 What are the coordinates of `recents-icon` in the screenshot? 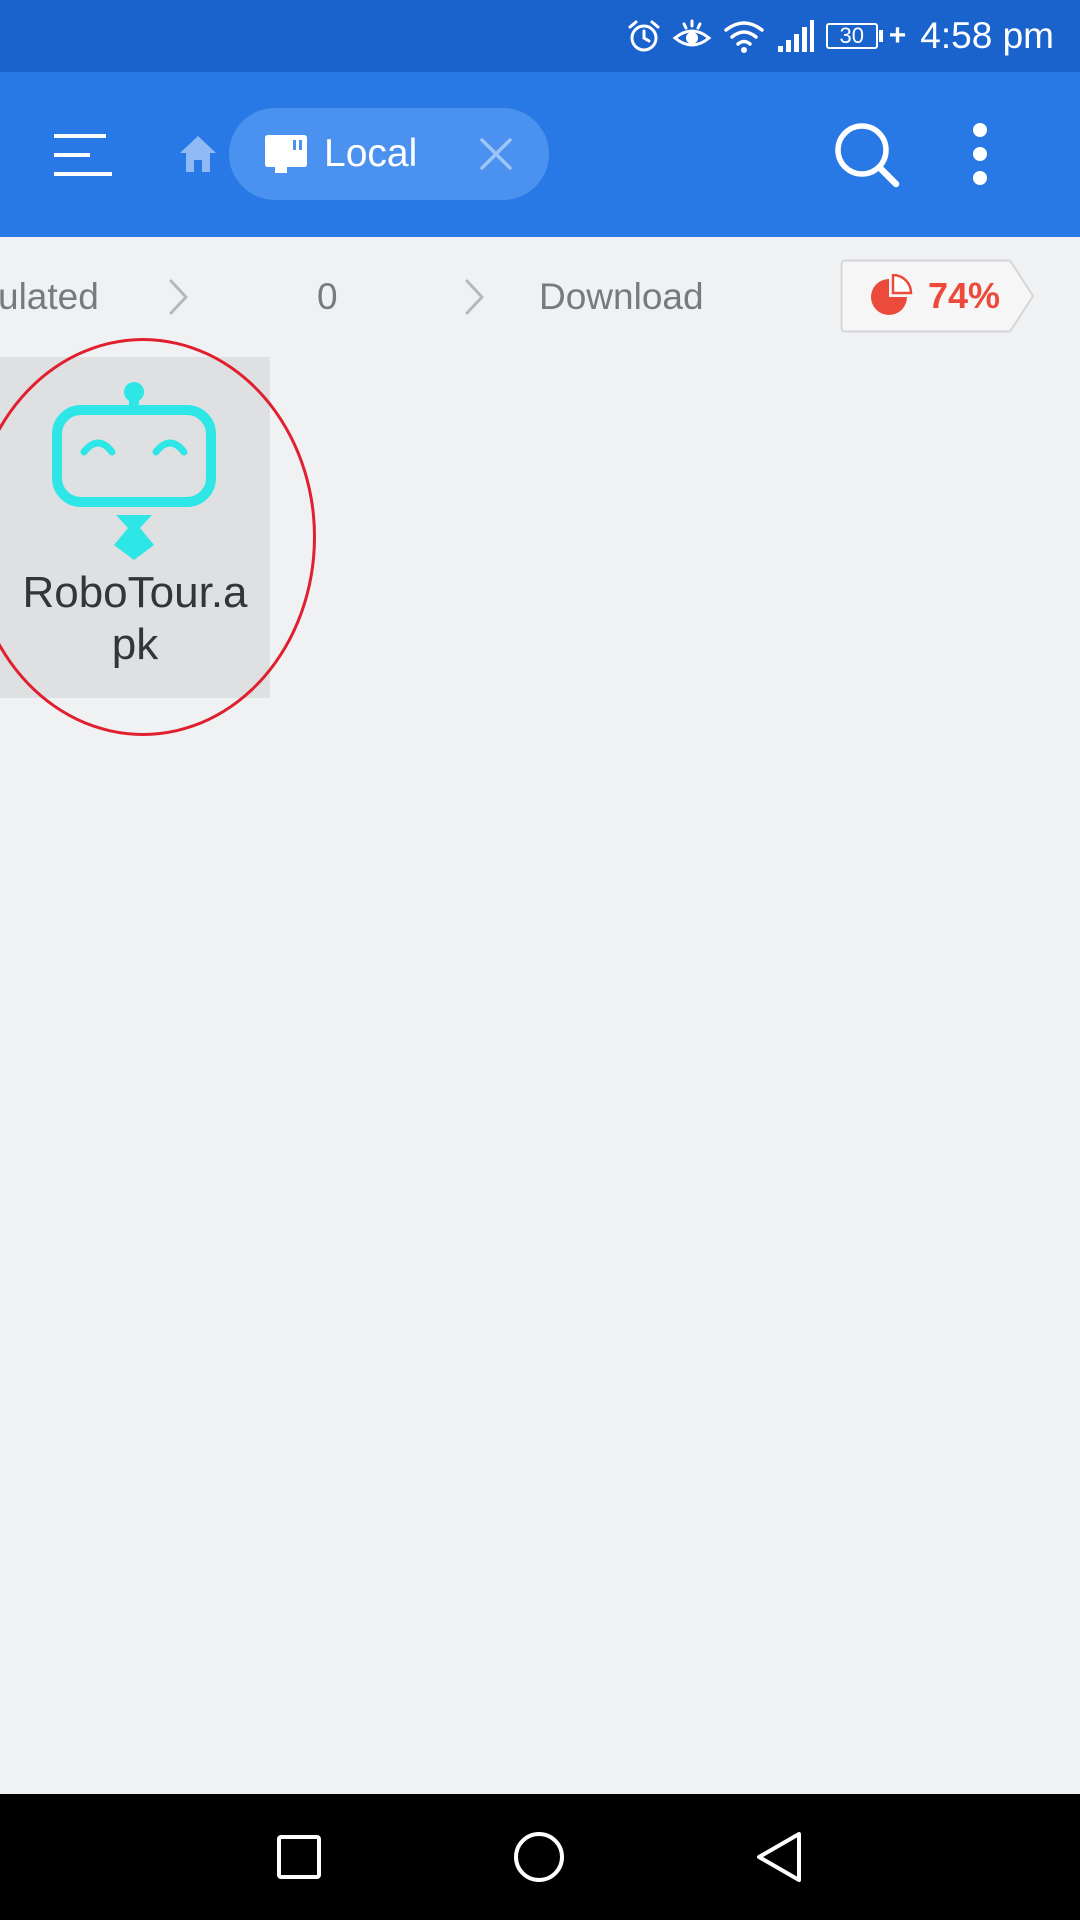 It's located at (299, 1857).